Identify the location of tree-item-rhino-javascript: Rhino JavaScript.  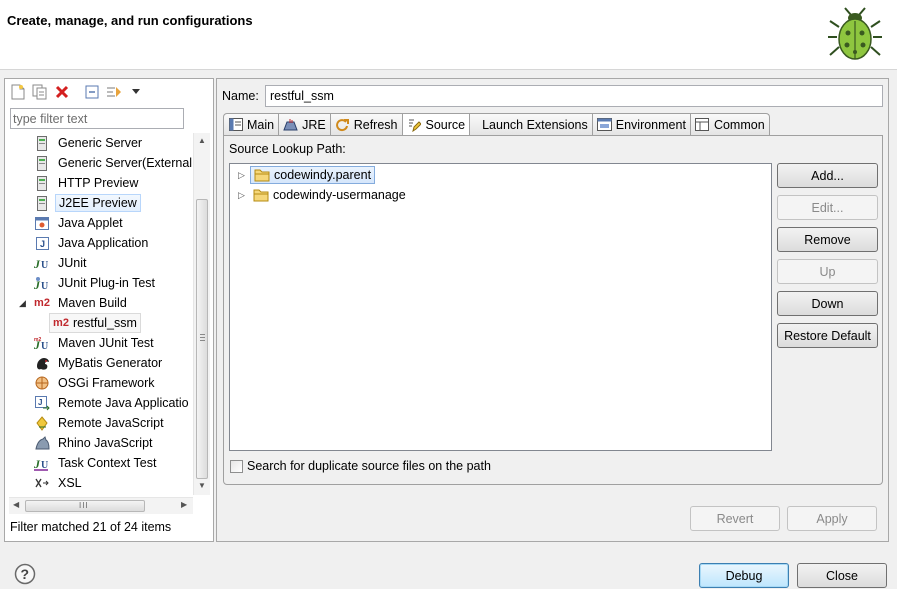
(95, 443).